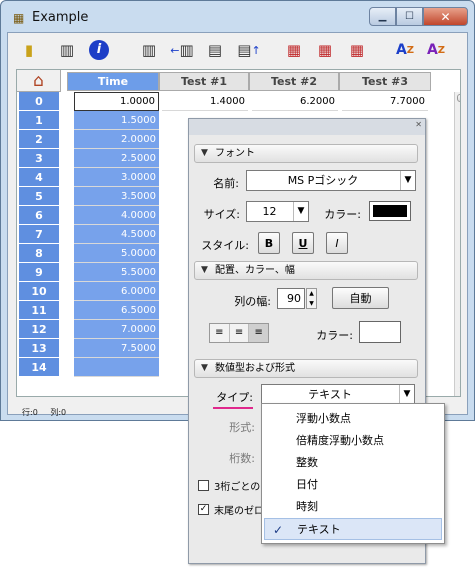 The image size is (475, 569). Describe the element at coordinates (330, 394) in the screenshot. I see `type-value: テキスト` at that location.